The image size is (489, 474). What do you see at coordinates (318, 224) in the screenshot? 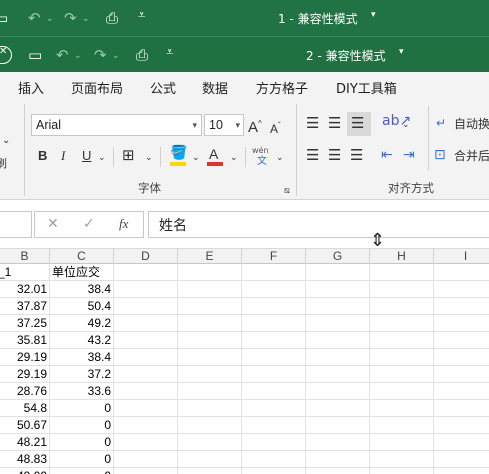
I see `formula-input: 姓名` at bounding box center [318, 224].